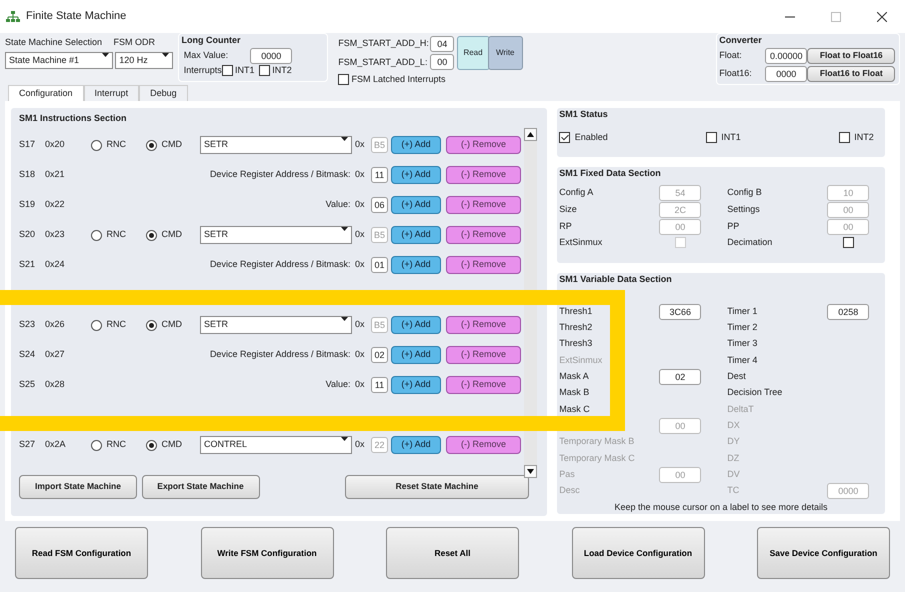  What do you see at coordinates (638, 553) in the screenshot?
I see `action-button: Load Device Configuration` at bounding box center [638, 553].